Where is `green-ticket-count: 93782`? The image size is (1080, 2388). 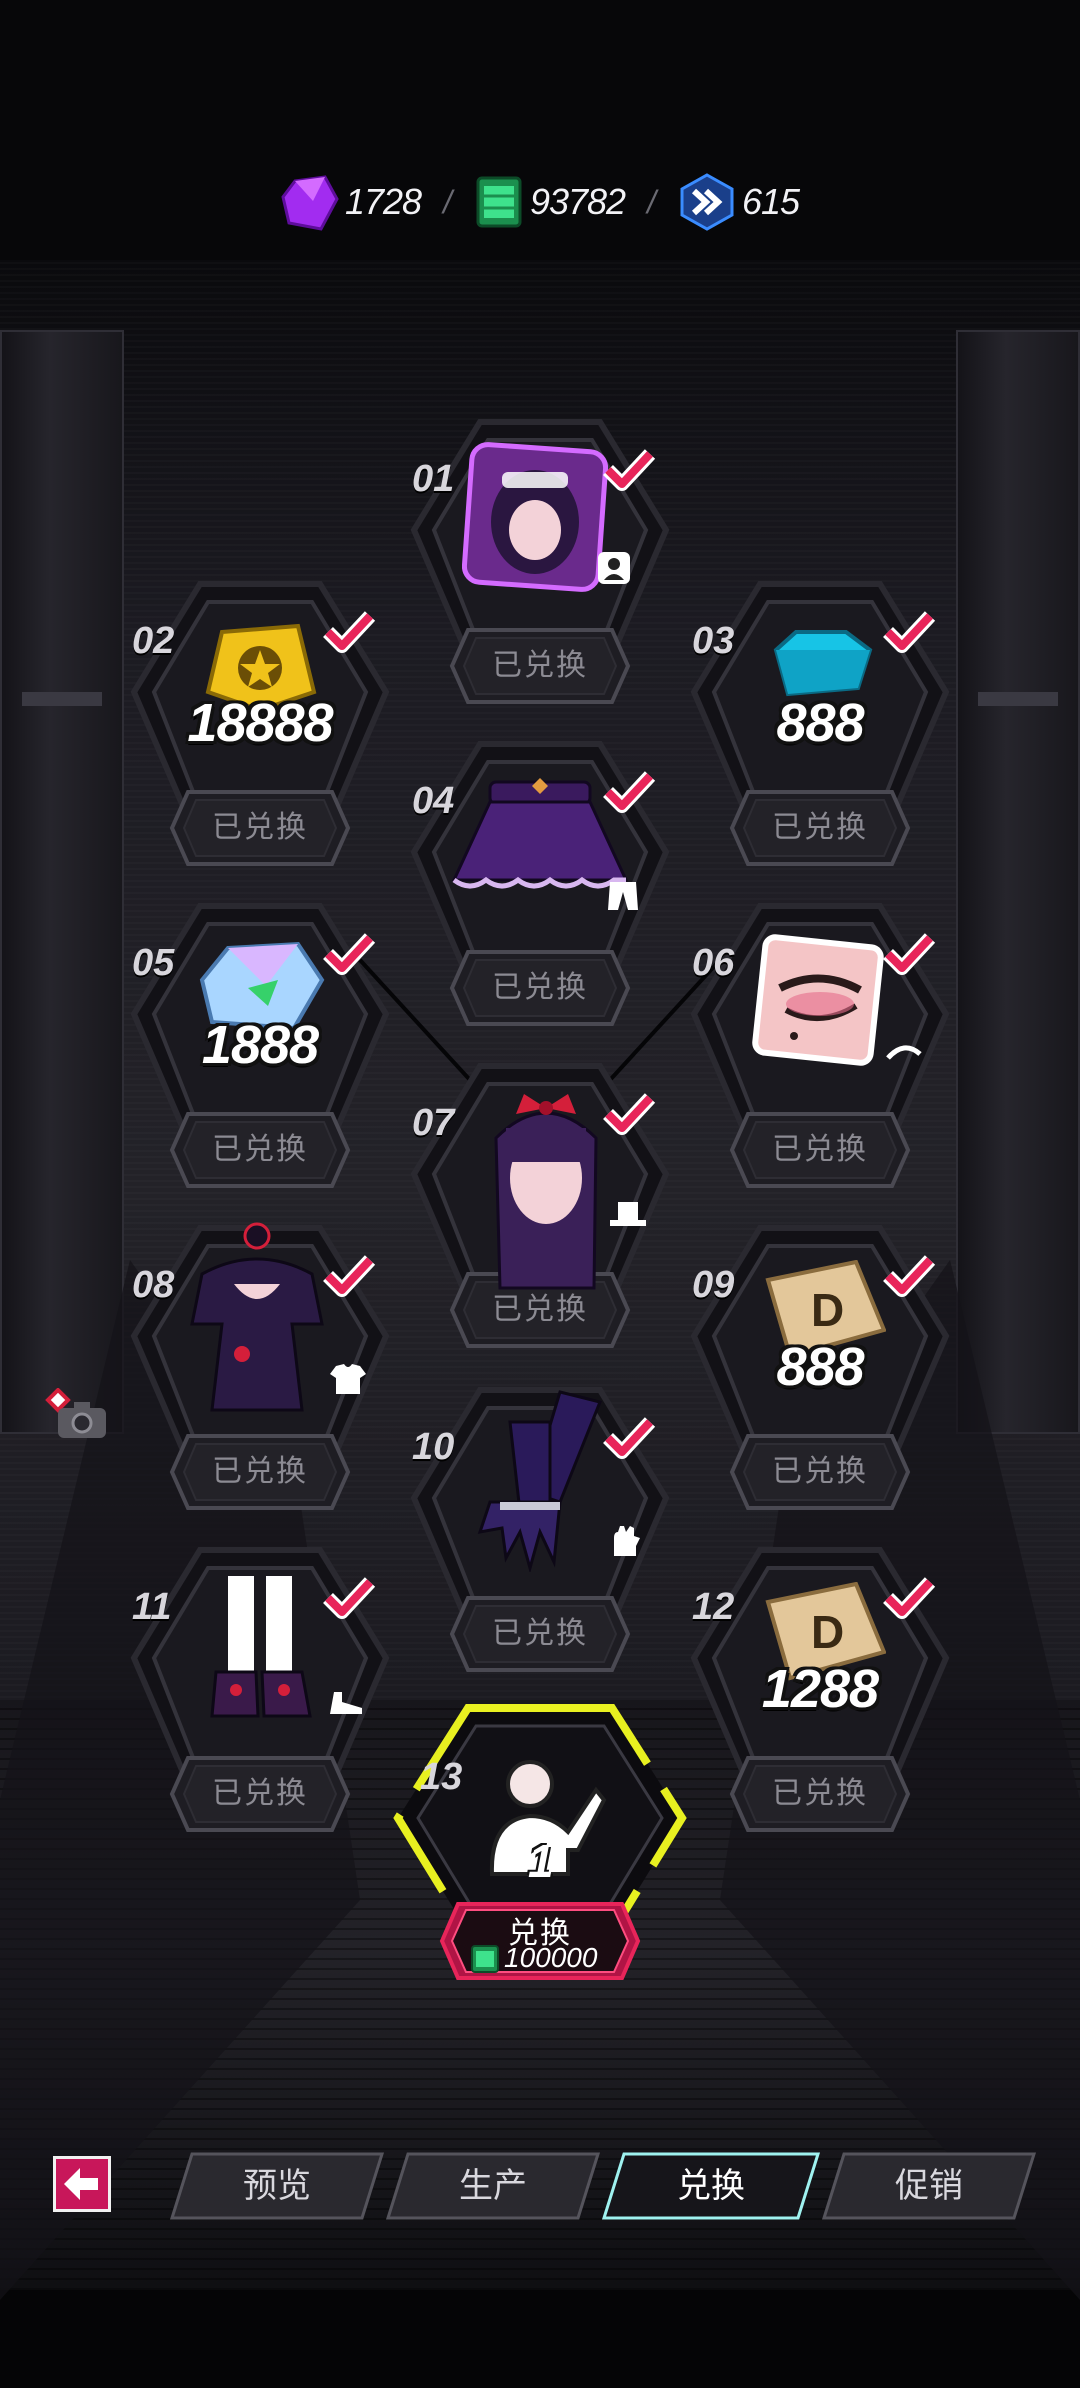
green-ticket-count: 93782 is located at coordinates (577, 201).